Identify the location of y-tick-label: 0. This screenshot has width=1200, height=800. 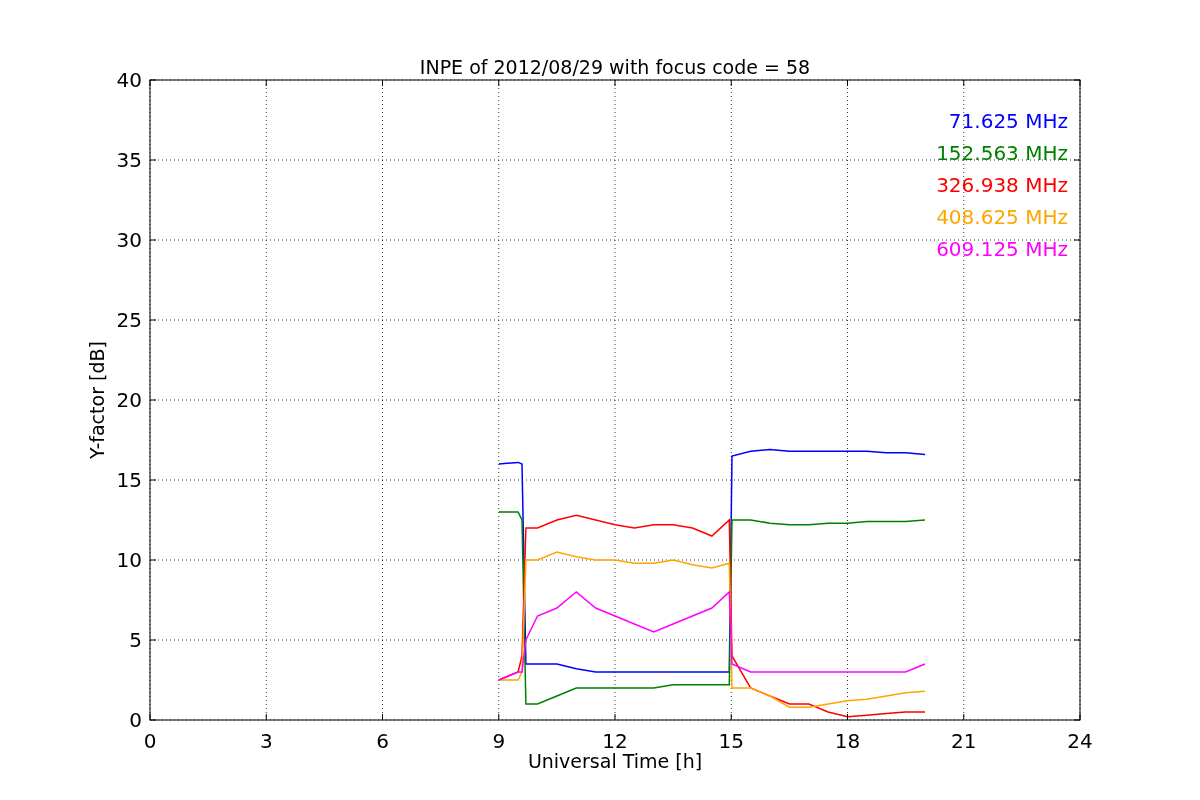
(135, 720).